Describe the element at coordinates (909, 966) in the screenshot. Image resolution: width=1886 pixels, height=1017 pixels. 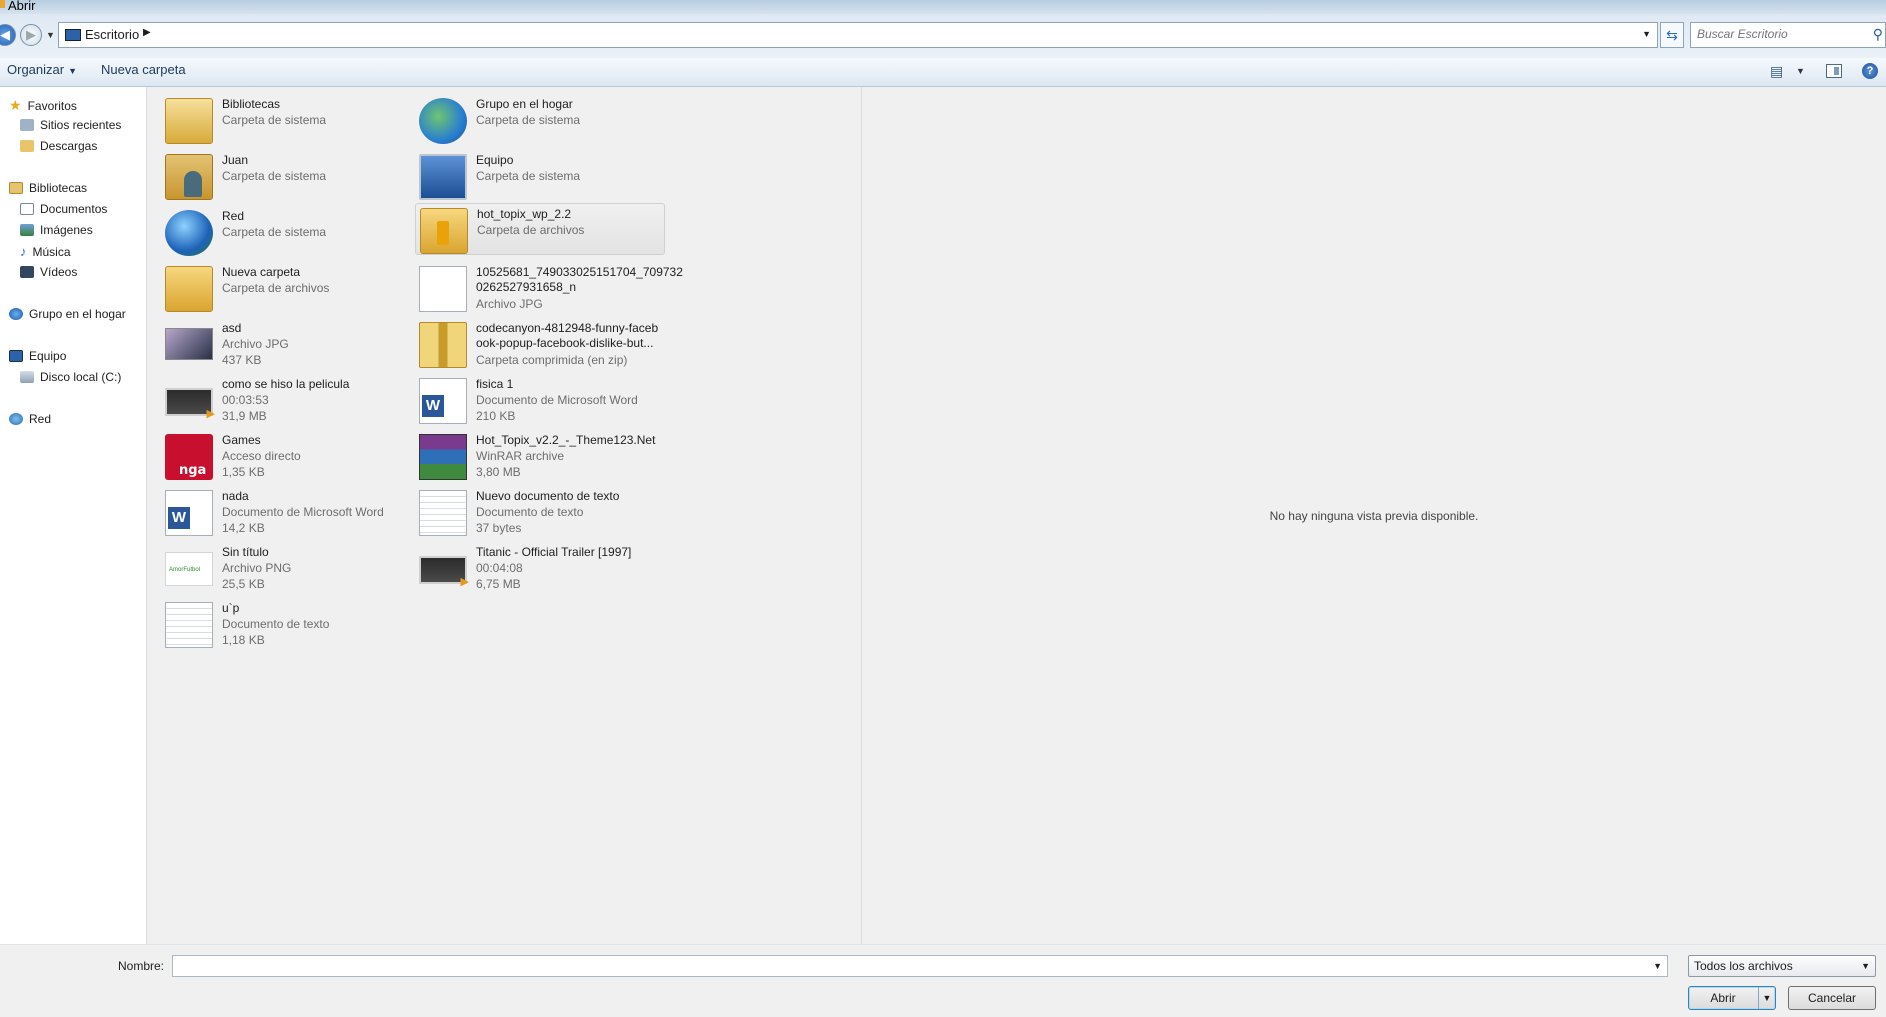
I see `file-name-input` at that location.